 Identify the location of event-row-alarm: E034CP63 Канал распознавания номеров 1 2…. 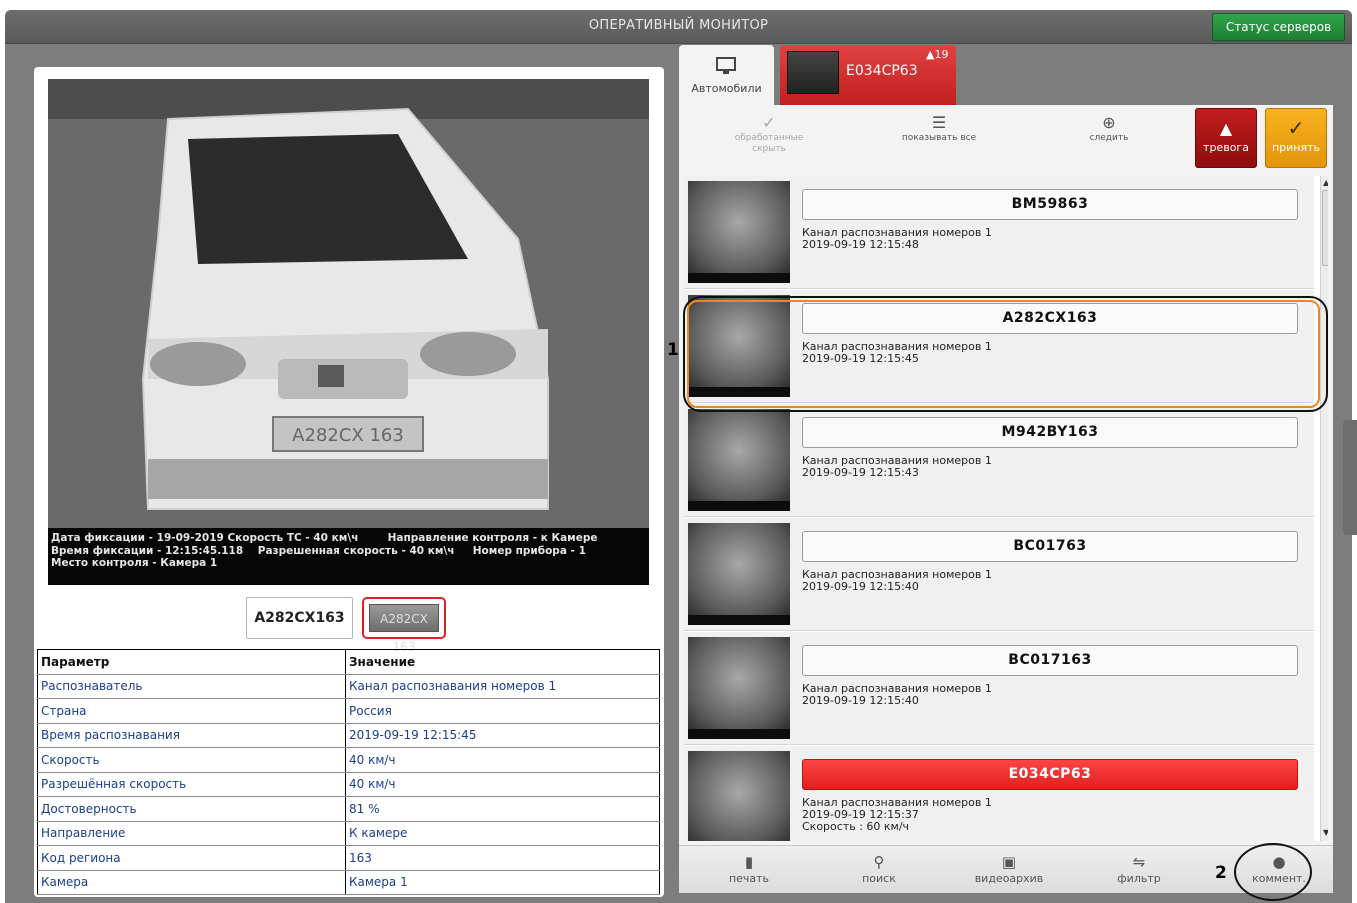
(999, 793).